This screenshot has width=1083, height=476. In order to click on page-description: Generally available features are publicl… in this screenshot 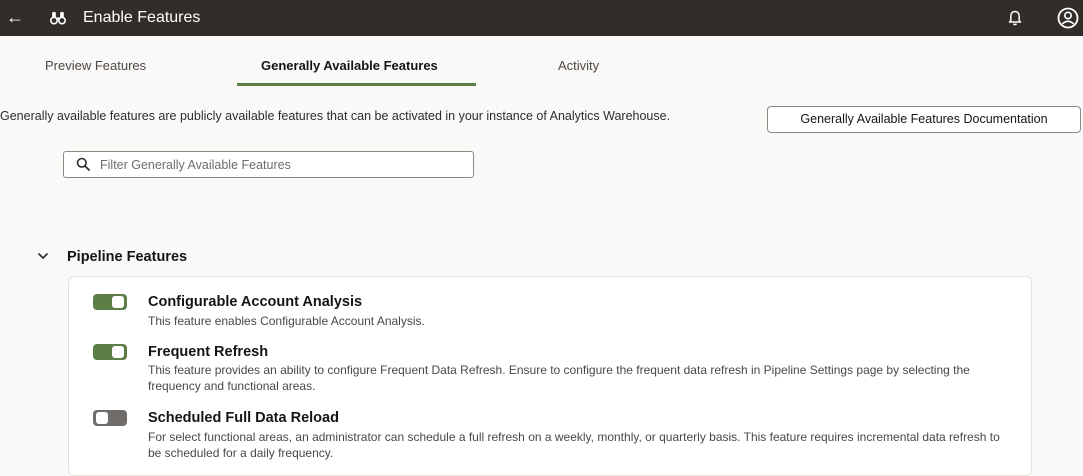, I will do `click(335, 116)`.